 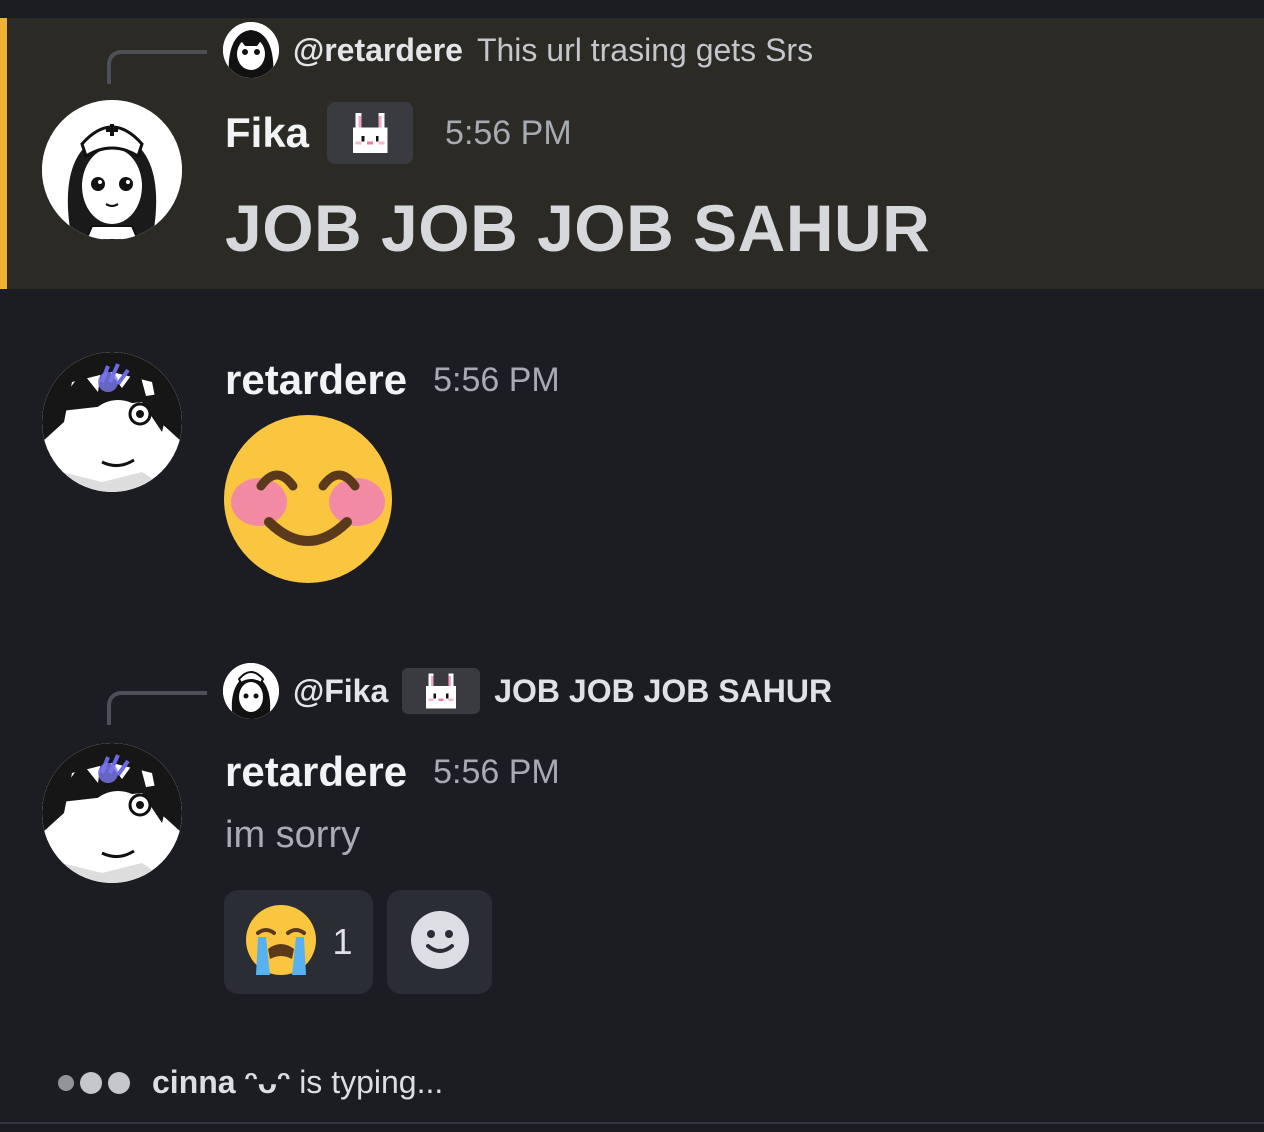 I want to click on reply-preview: @Fika JOB JOB JOB SAHUR, so click(x=527, y=691).